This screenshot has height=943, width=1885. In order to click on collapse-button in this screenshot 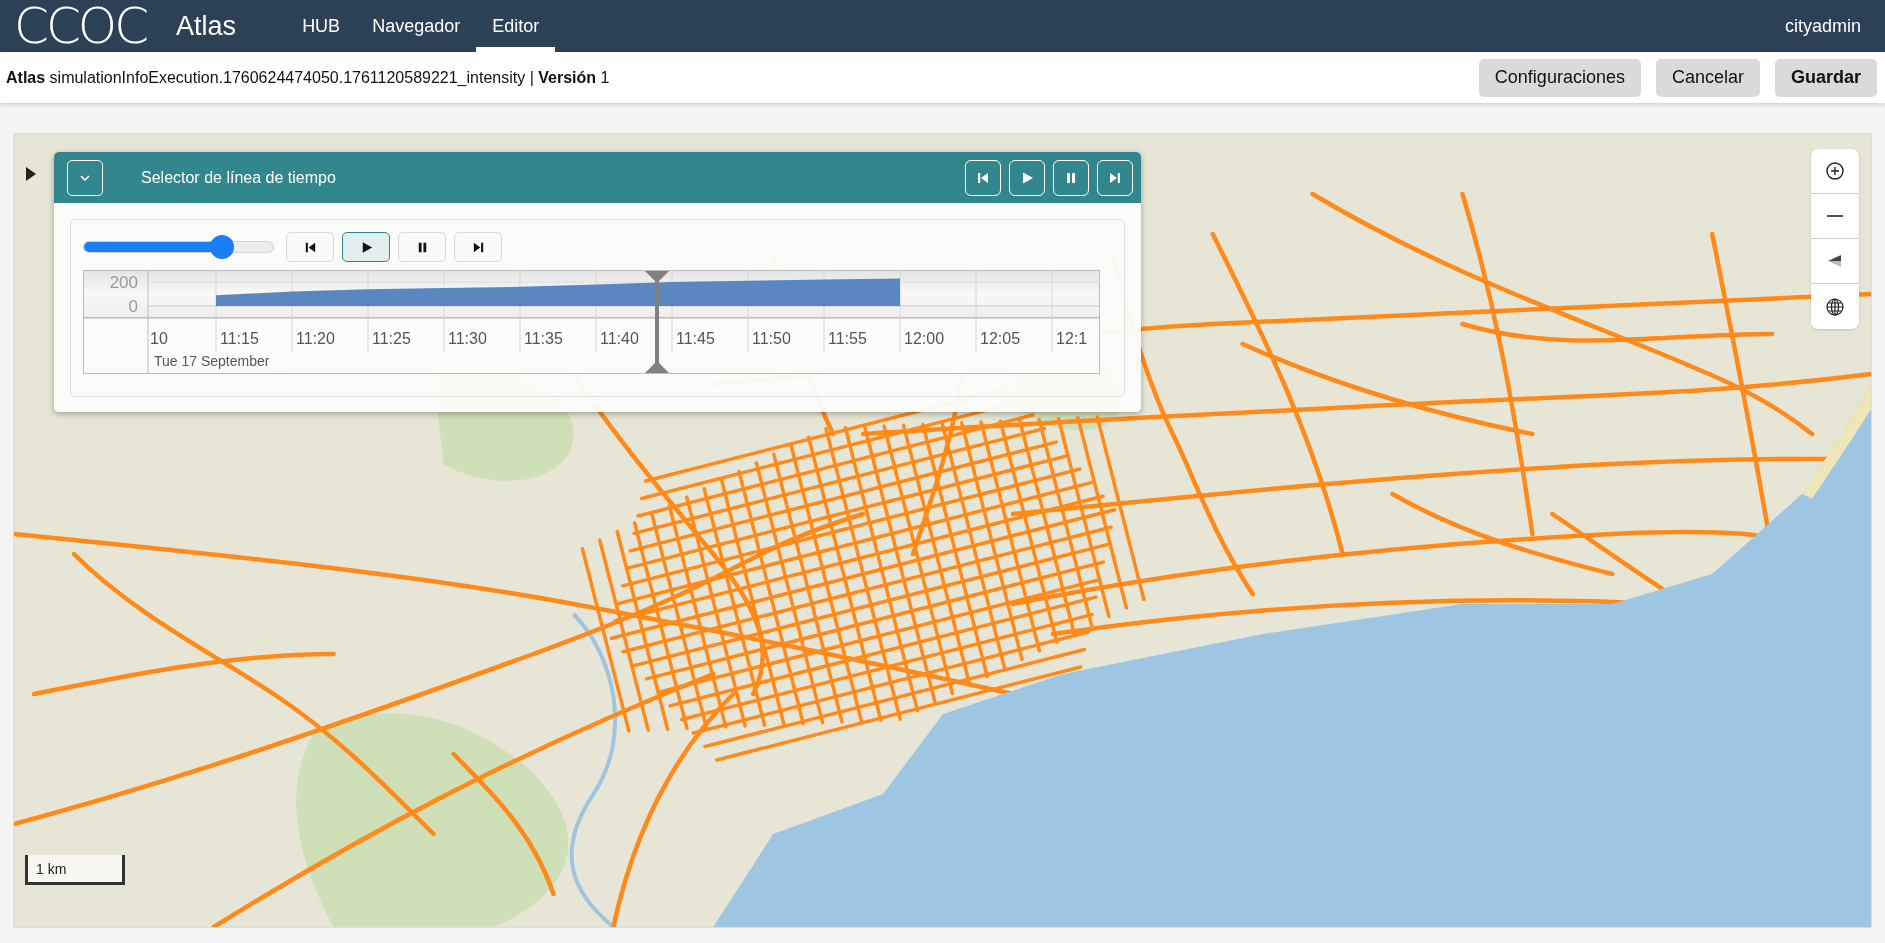, I will do `click(85, 177)`.